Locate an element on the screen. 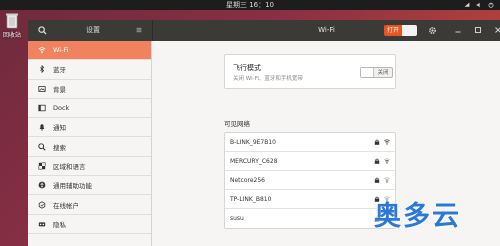 This screenshot has width=500, height=246. sidebar-item-dock: Dock is located at coordinates (89, 109).